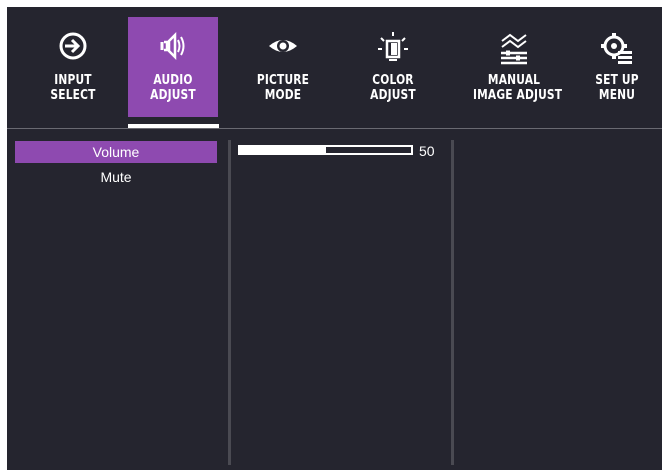 Image resolution: width=667 pixels, height=472 pixels. Describe the element at coordinates (393, 88) in the screenshot. I see `tab-label: COLOR ADJUST` at that location.